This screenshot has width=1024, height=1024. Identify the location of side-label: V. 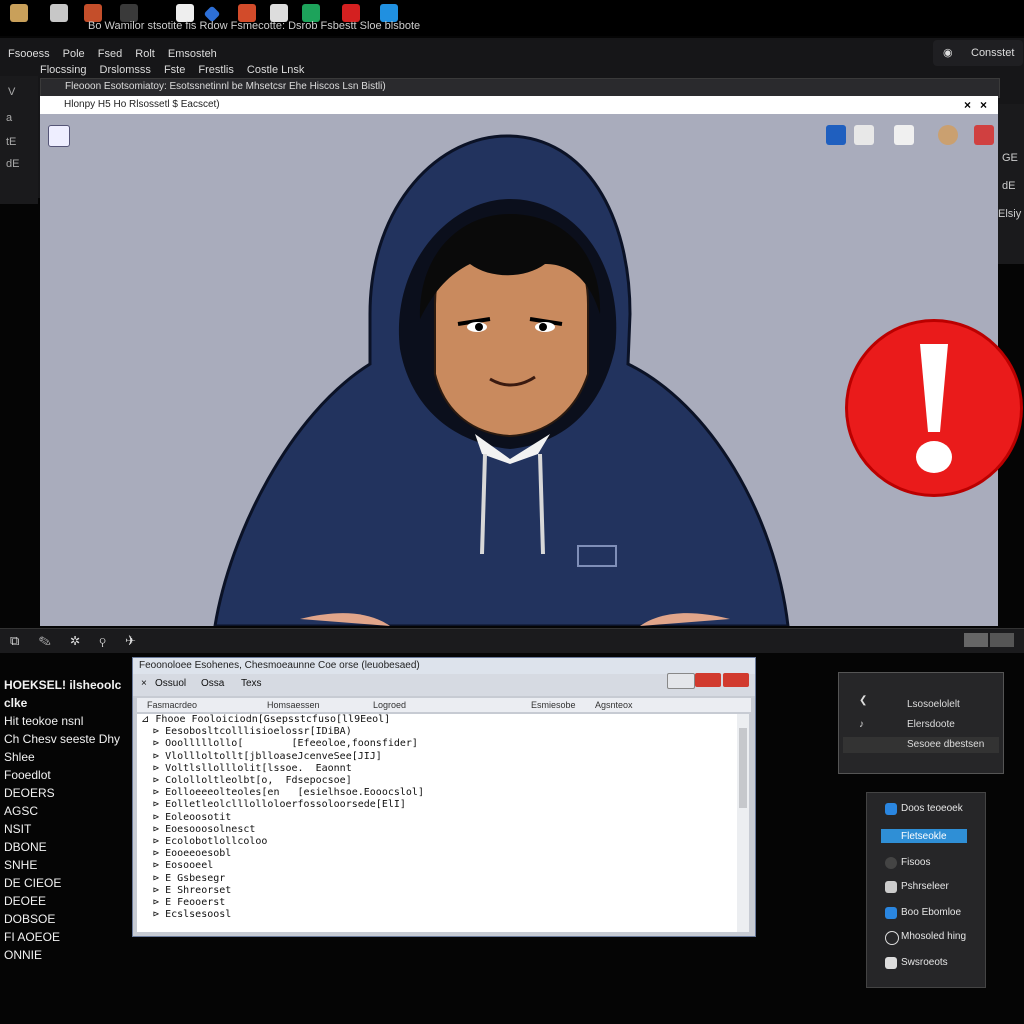
(12, 92).